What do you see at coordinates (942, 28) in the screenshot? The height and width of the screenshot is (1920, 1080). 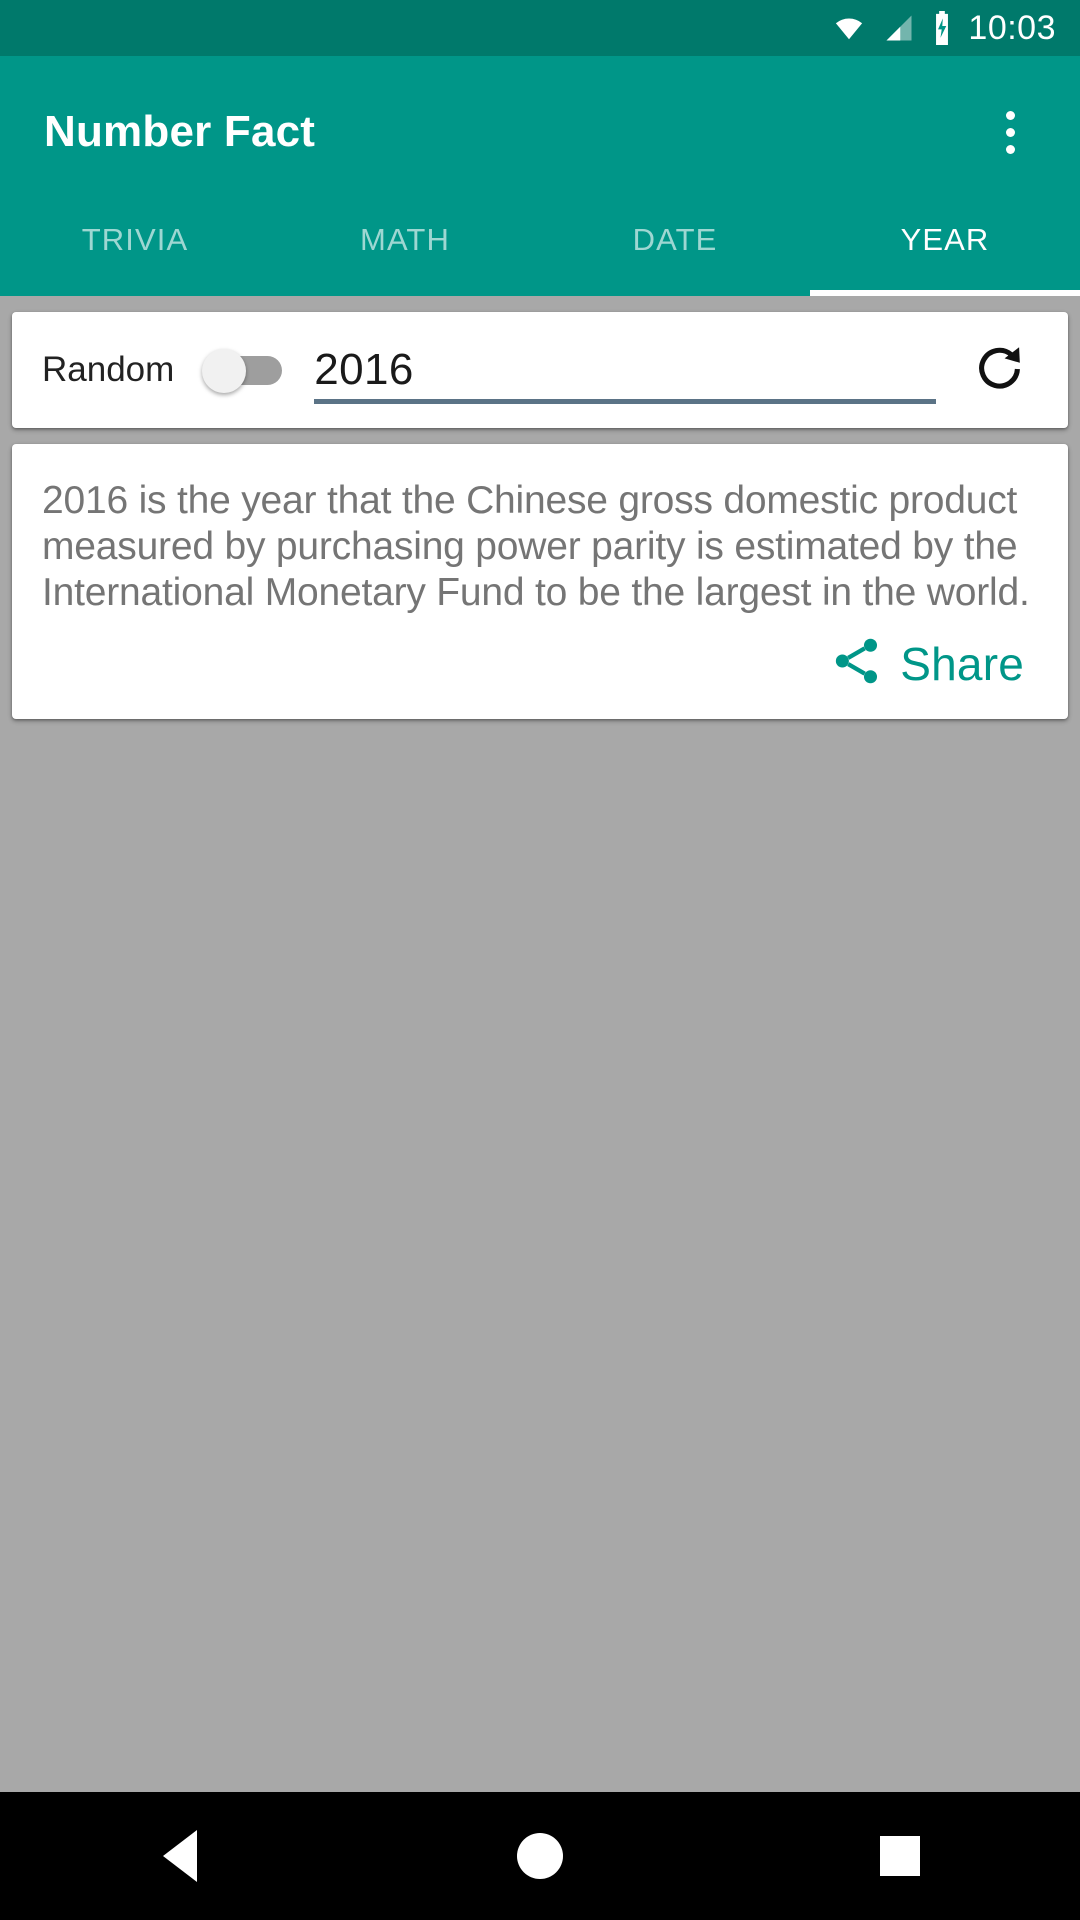 I see `battery-charging-icon` at bounding box center [942, 28].